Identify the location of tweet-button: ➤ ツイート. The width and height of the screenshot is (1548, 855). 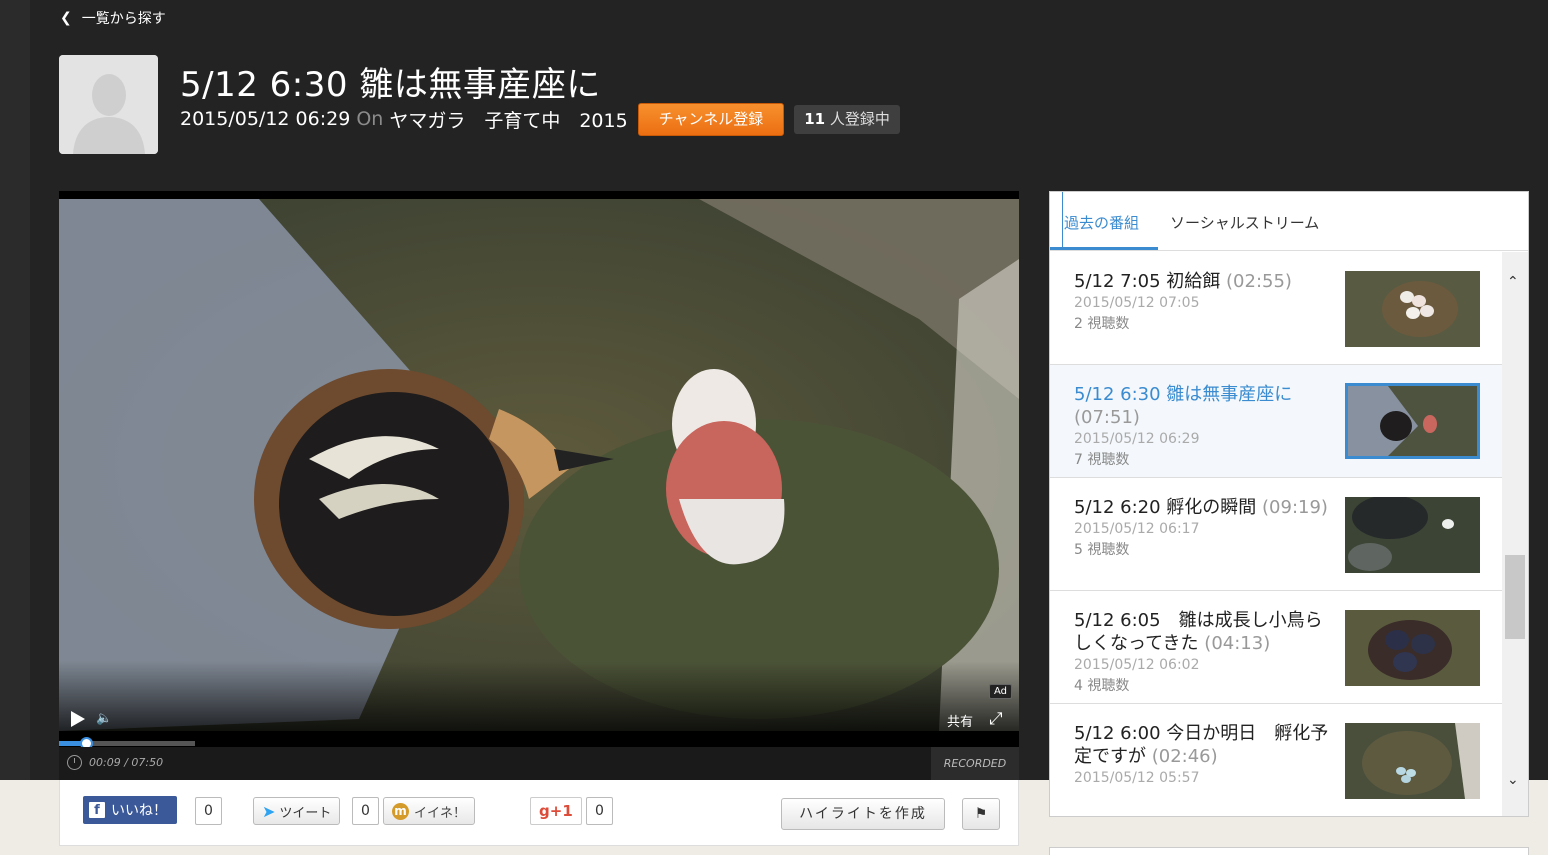
(297, 811).